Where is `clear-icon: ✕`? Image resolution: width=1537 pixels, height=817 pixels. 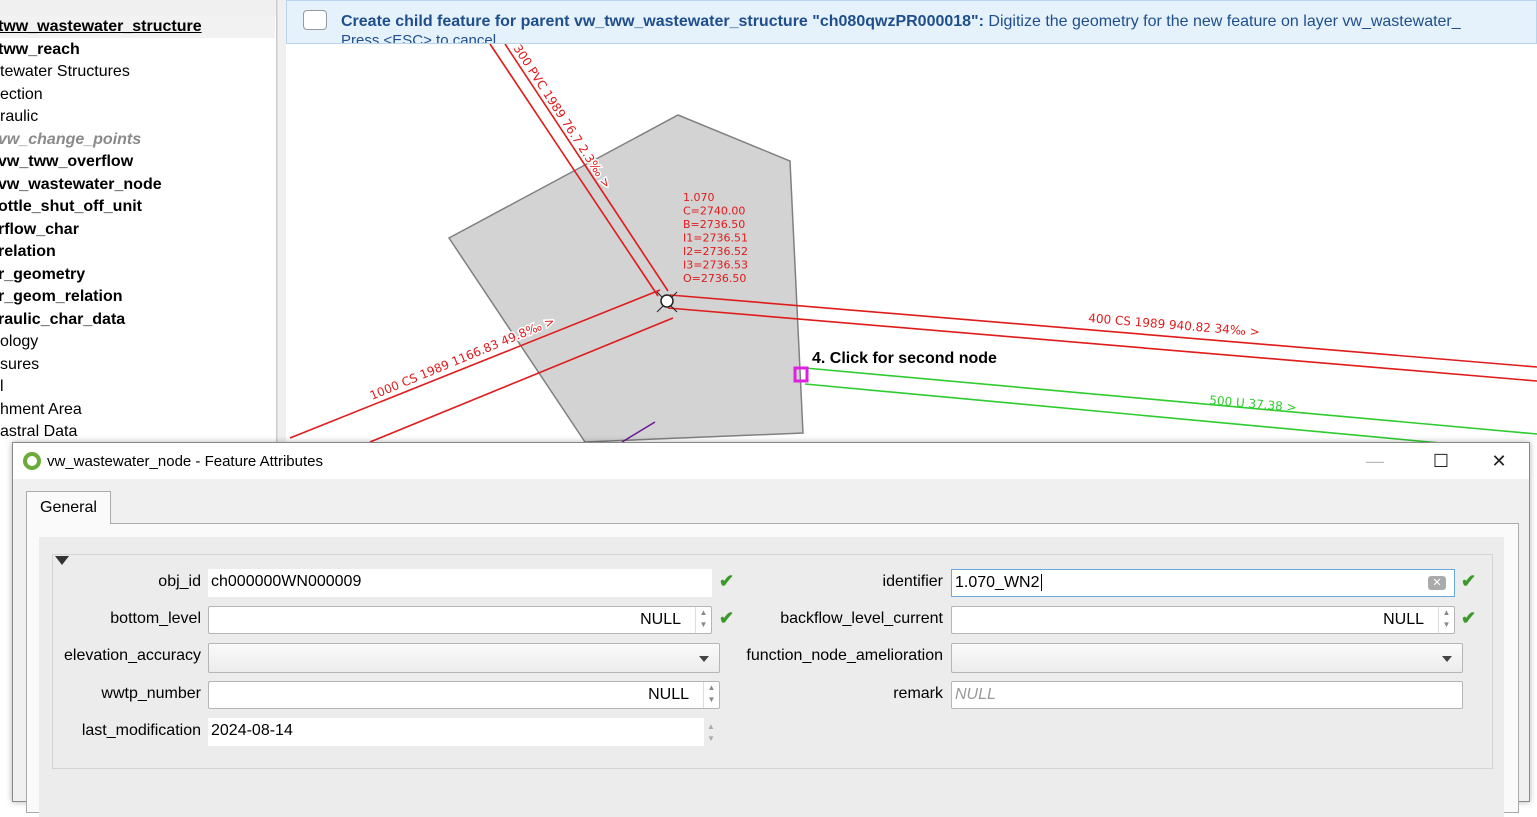
clear-icon: ✕ is located at coordinates (1437, 583).